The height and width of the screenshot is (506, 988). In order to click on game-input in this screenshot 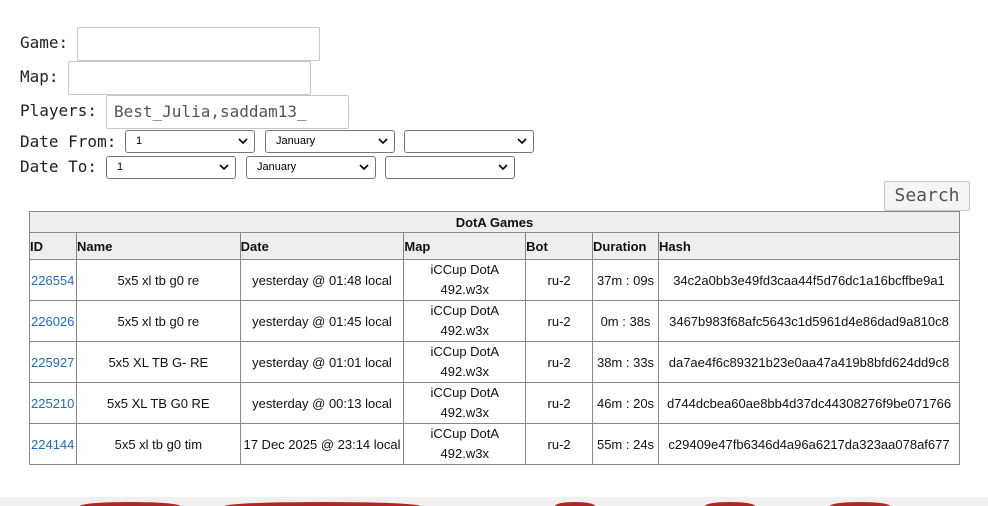, I will do `click(198, 44)`.